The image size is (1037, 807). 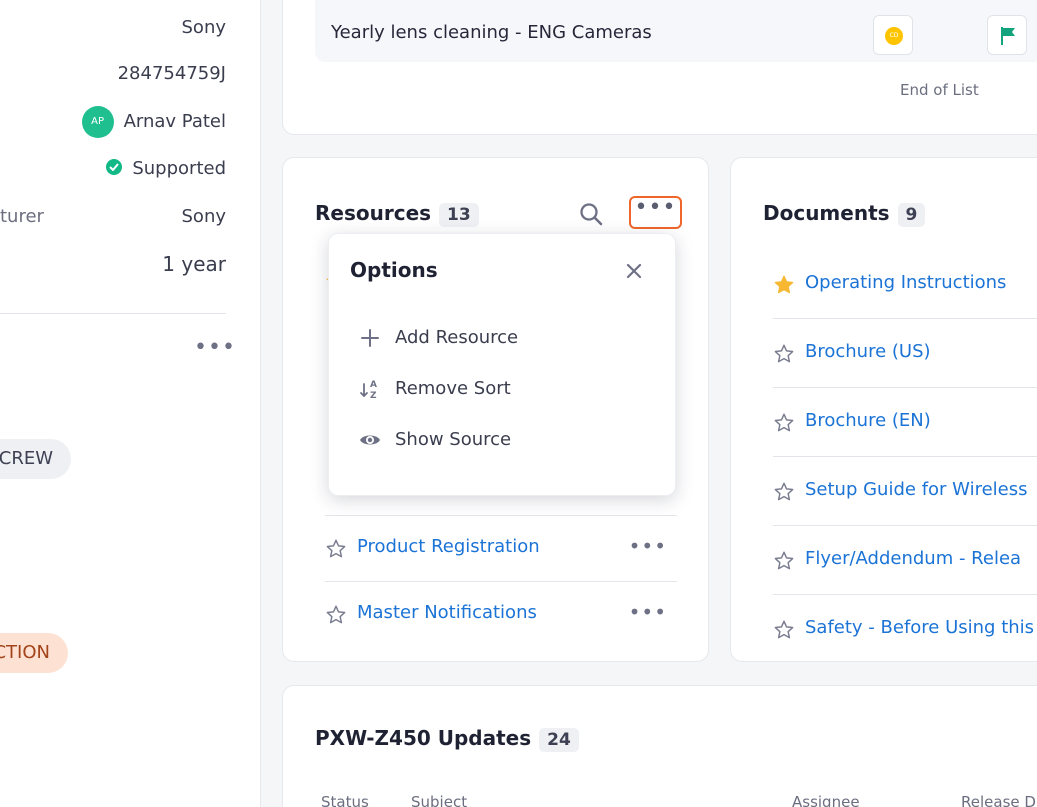 I want to click on resources-more-button: •••, so click(x=655, y=212).